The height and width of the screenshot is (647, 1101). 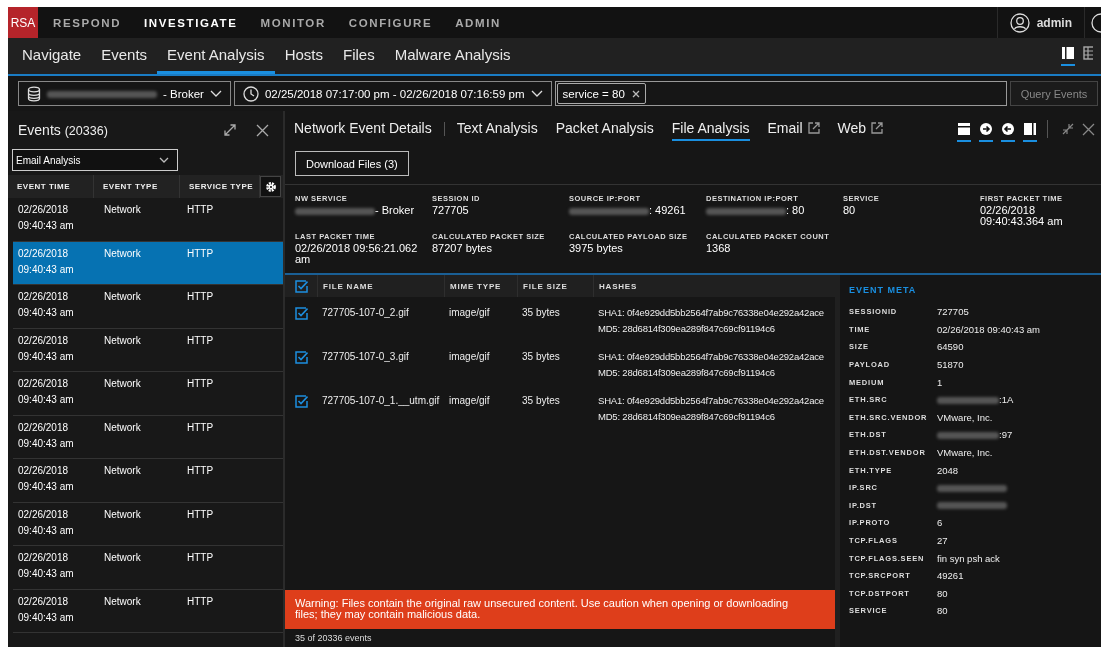 I want to click on meta-value: 27, so click(x=942, y=540).